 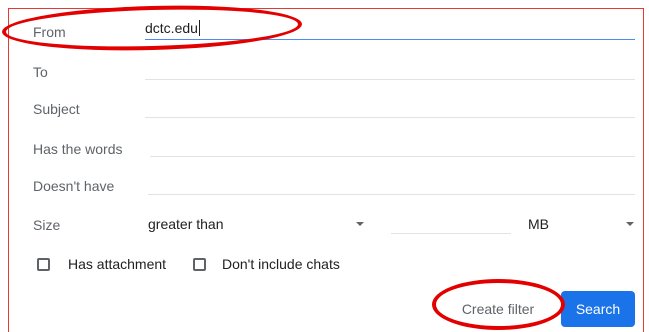 I want to click on from-input-value: dctc.edu, so click(x=171, y=28).